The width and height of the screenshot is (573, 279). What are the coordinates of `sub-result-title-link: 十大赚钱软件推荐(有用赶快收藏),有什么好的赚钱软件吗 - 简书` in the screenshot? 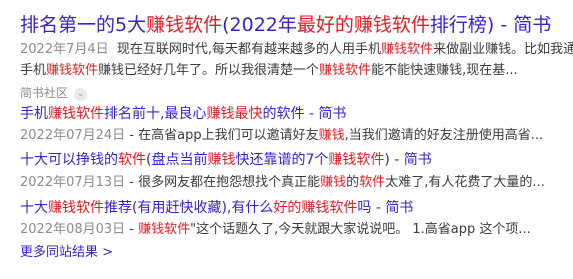 It's located at (216, 208).